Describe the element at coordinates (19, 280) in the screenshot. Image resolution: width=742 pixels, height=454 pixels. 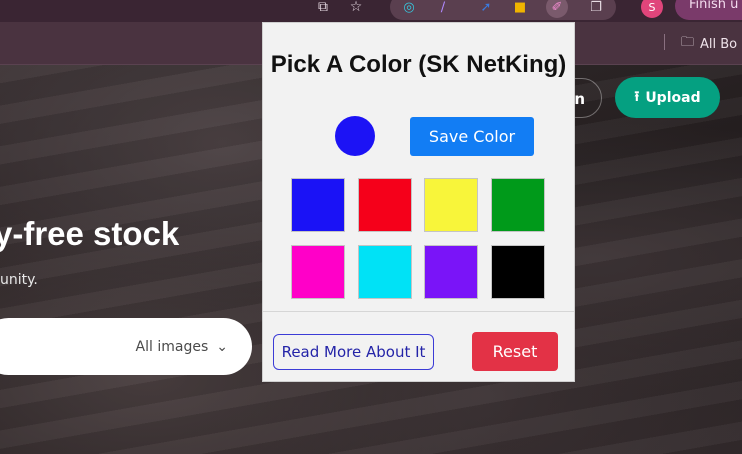
I see `hero-subtitle: unity.` at that location.